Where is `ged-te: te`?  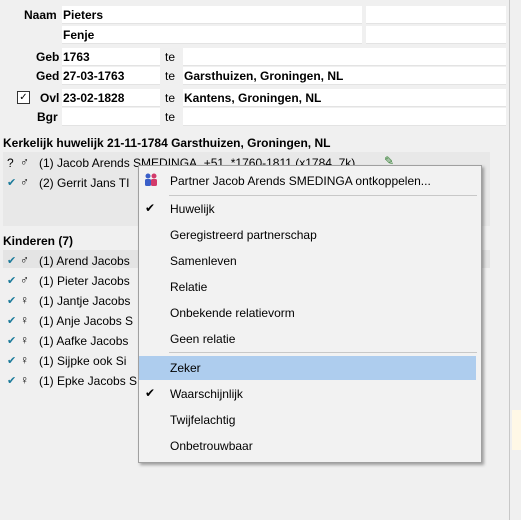
ged-te: te is located at coordinates (170, 76).